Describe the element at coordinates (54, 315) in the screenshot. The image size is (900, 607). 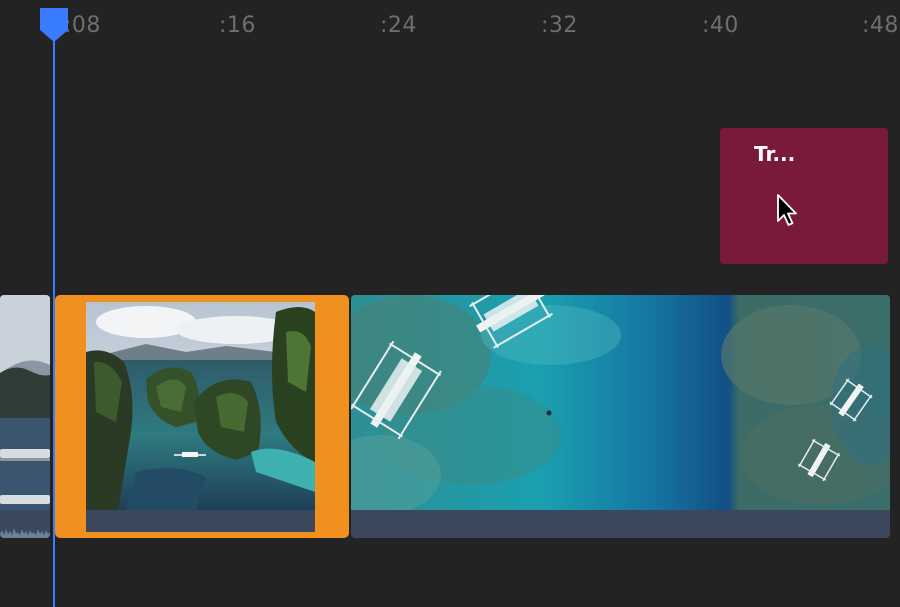
I see `playhead-line` at that location.